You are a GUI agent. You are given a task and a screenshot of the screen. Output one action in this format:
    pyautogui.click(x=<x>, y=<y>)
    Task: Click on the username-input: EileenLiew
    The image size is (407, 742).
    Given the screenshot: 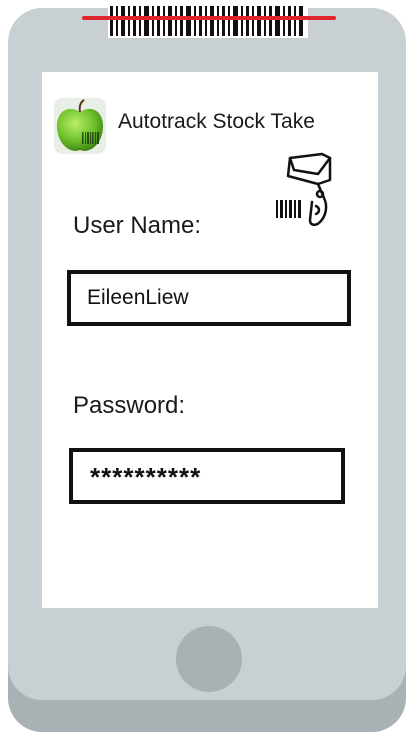 What is the action you would take?
    pyautogui.click(x=209, y=298)
    